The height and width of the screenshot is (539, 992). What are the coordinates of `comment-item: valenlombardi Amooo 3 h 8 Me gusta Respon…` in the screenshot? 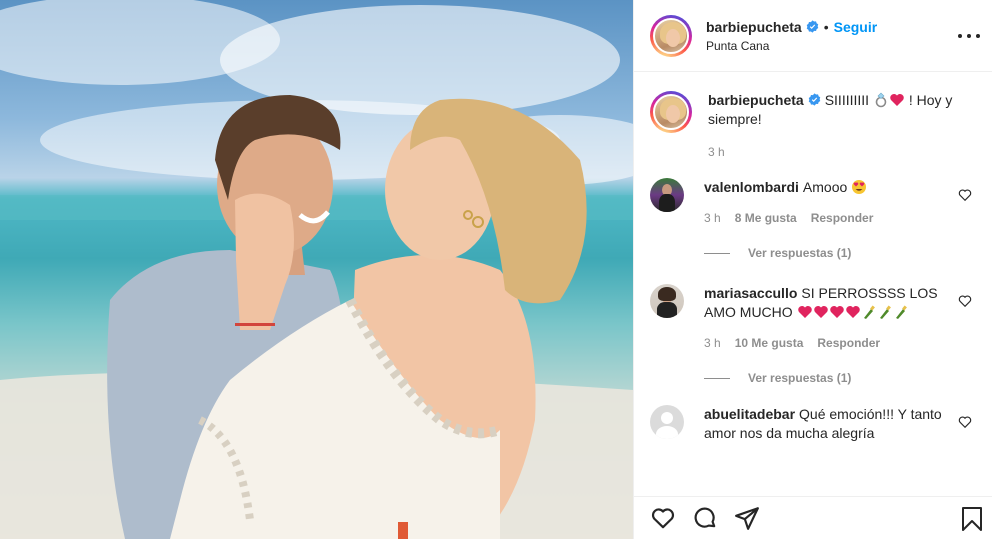 It's located at (813, 203).